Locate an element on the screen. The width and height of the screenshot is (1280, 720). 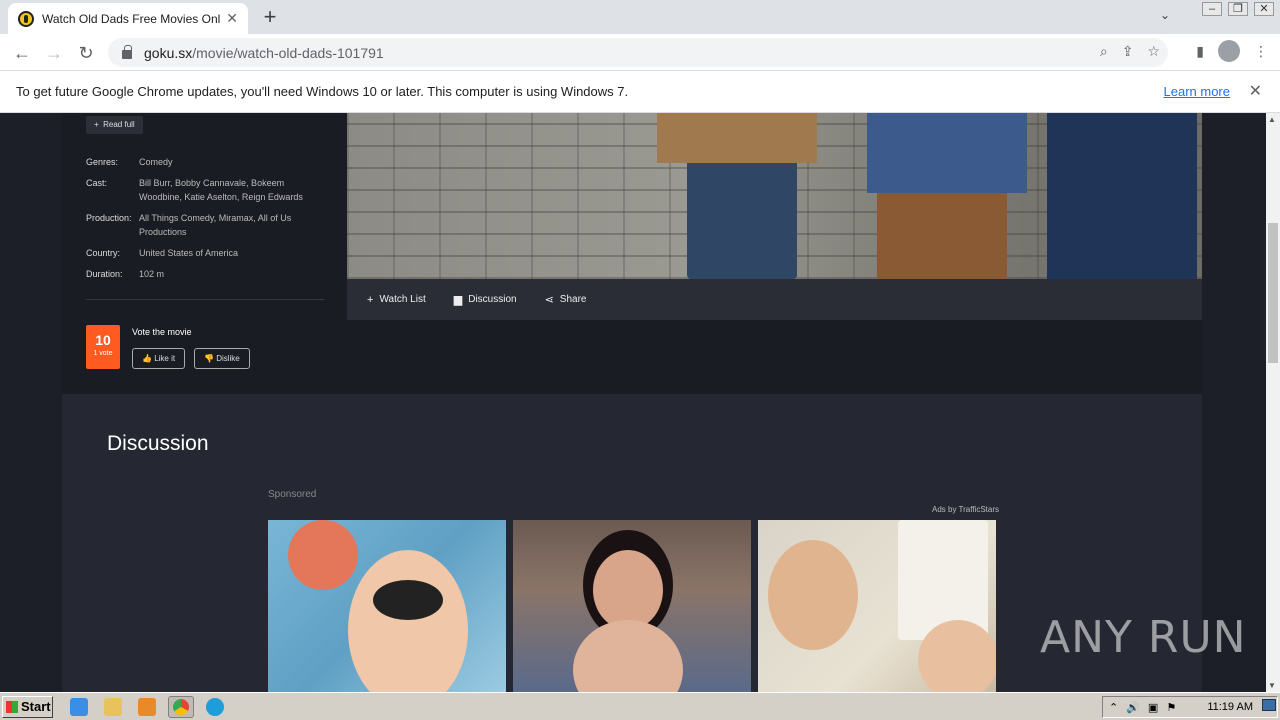
chrome-taskbar-button is located at coordinates (181, 707).